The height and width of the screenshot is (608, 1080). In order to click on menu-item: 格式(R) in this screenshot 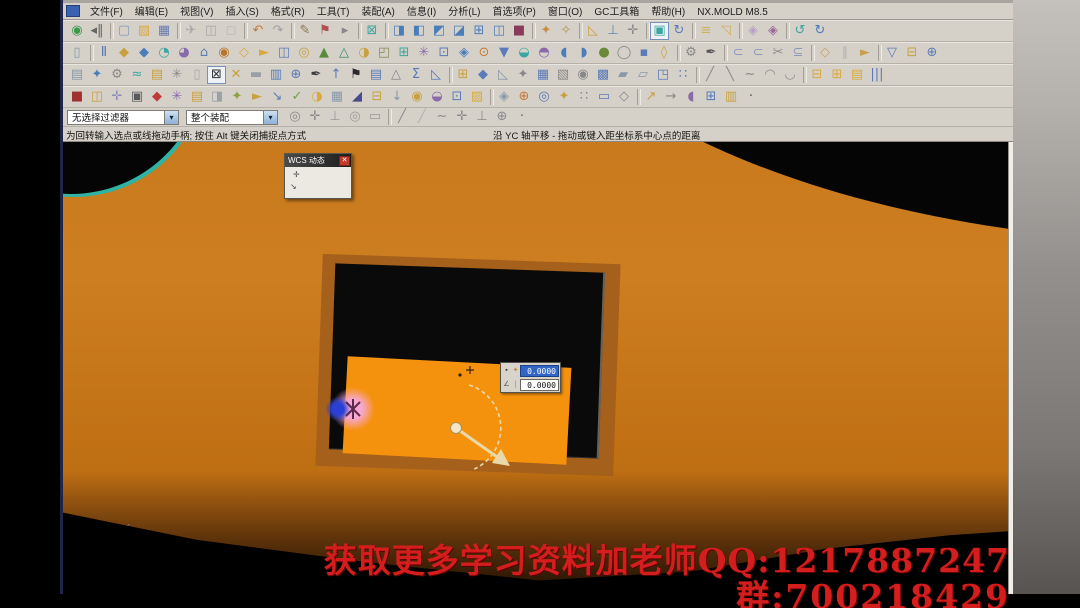, I will do `click(288, 12)`.